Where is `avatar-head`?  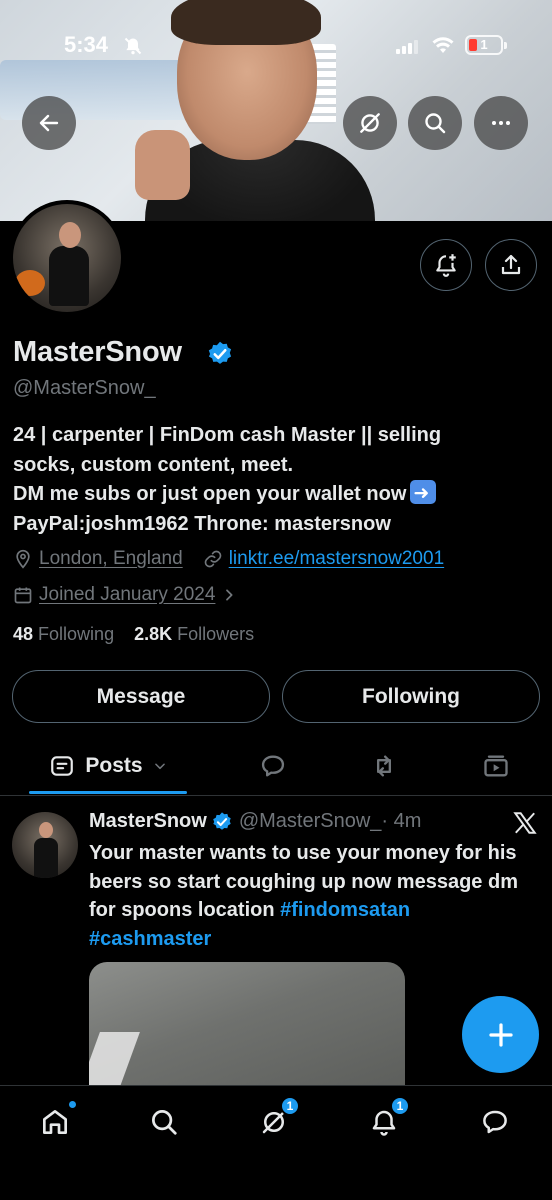 avatar-head is located at coordinates (70, 235).